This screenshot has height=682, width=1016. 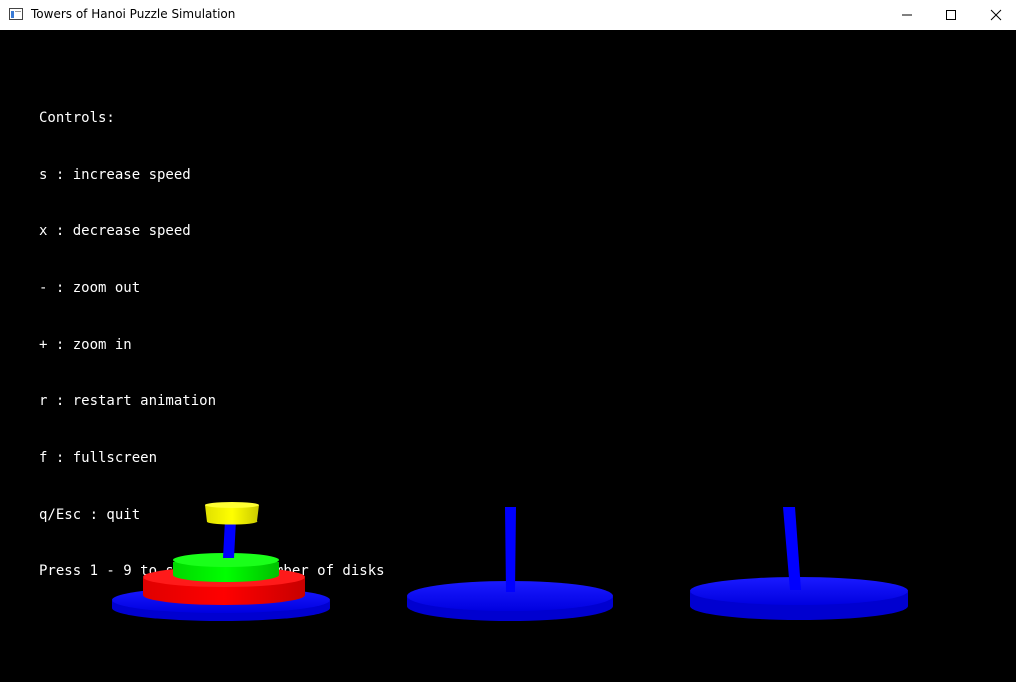 I want to click on peg-rod-left, so click(x=229, y=539).